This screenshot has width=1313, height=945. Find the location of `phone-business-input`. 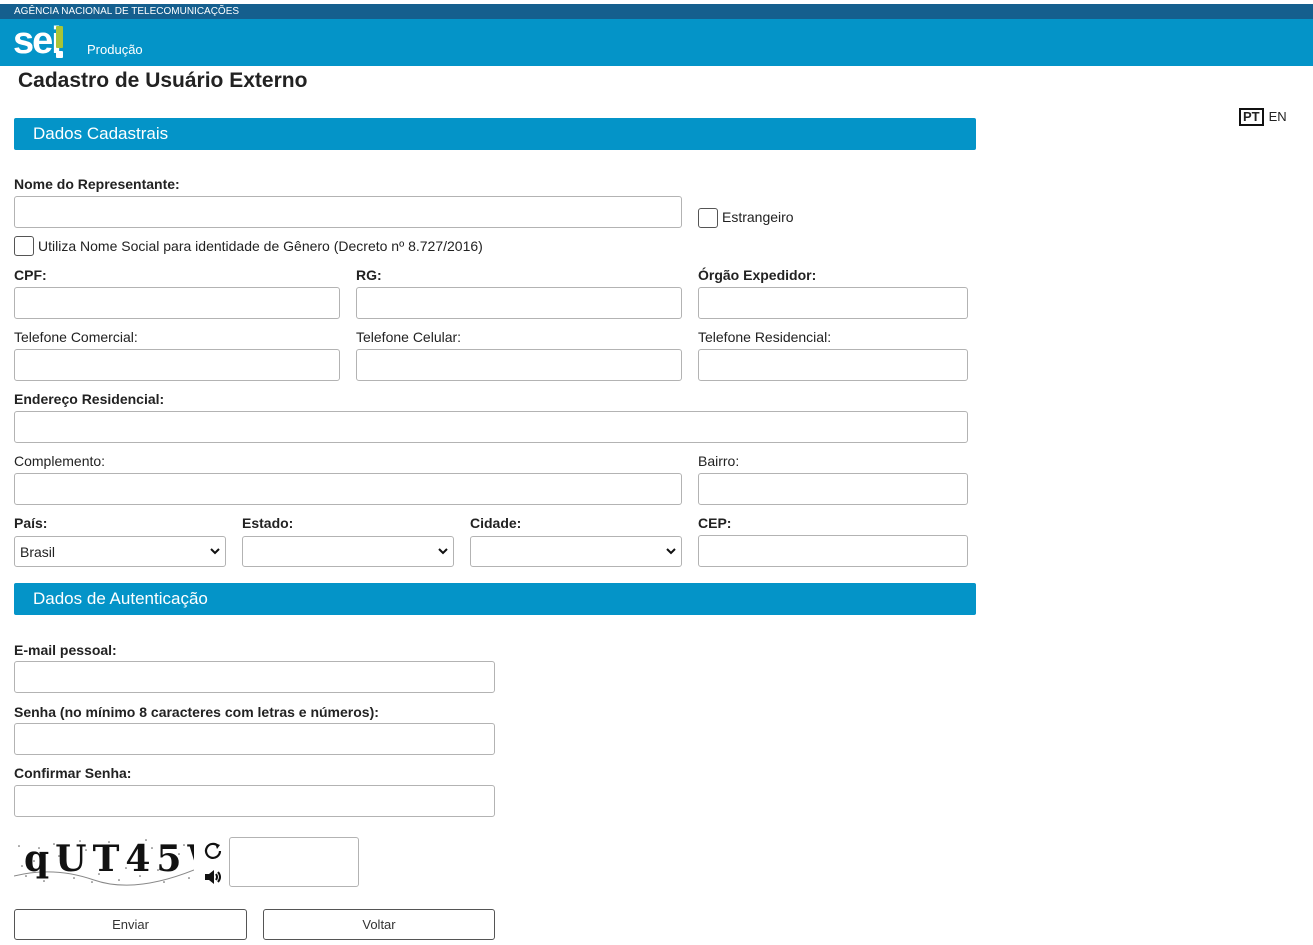

phone-business-input is located at coordinates (177, 365).